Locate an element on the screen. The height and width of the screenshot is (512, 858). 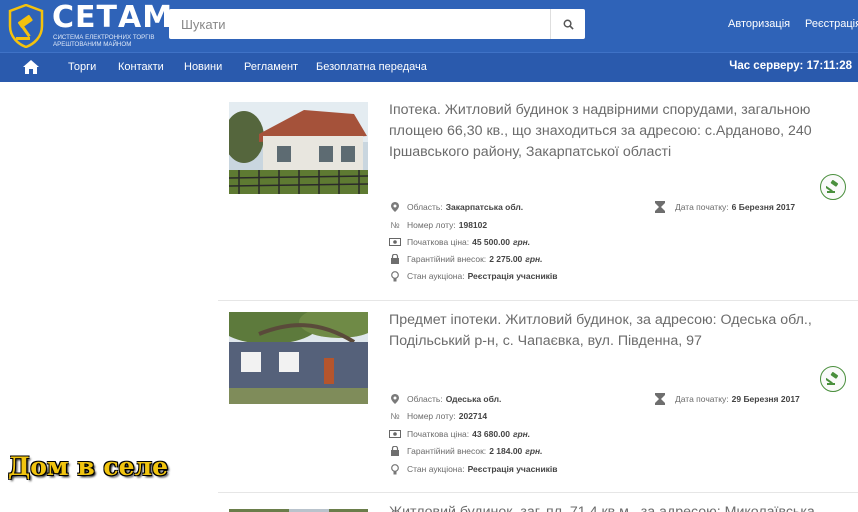
register-link: Реєстрація is located at coordinates (831, 24).